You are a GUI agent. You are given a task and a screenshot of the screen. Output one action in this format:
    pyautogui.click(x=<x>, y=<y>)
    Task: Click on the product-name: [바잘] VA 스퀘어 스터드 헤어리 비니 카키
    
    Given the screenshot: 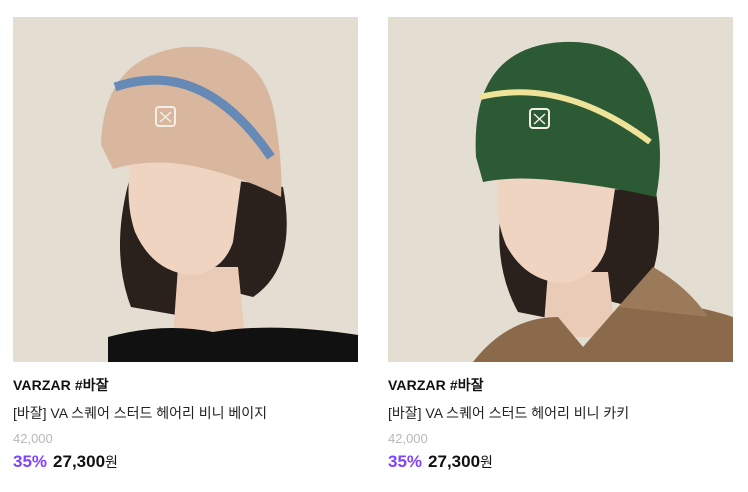 What is the action you would take?
    pyautogui.click(x=560, y=413)
    